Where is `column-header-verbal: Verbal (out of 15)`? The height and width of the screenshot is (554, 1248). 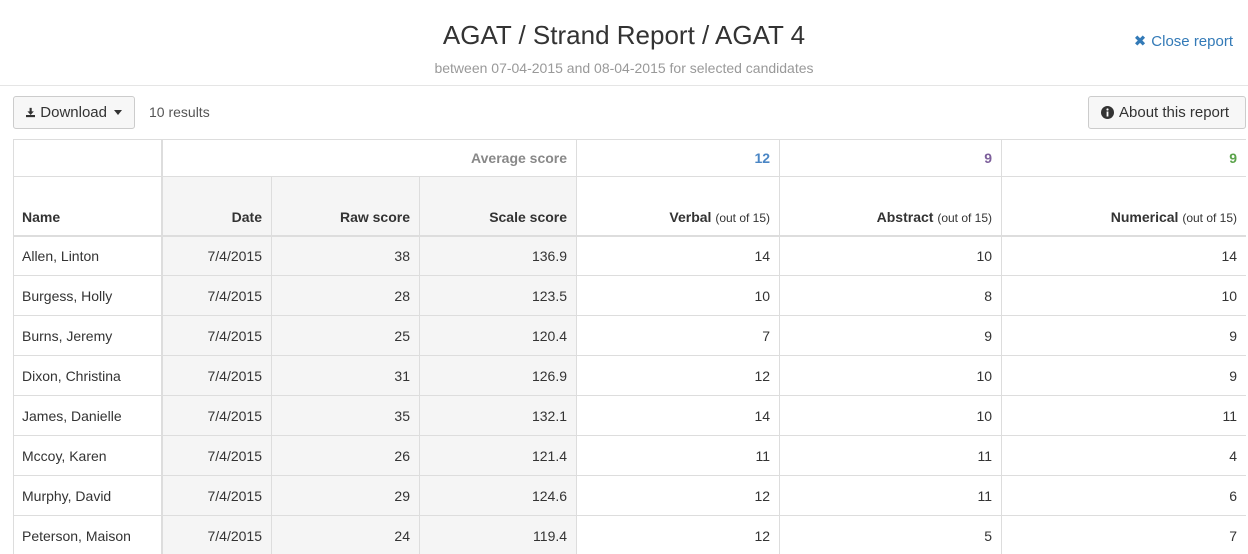
column-header-verbal: Verbal (out of 15) is located at coordinates (678, 206).